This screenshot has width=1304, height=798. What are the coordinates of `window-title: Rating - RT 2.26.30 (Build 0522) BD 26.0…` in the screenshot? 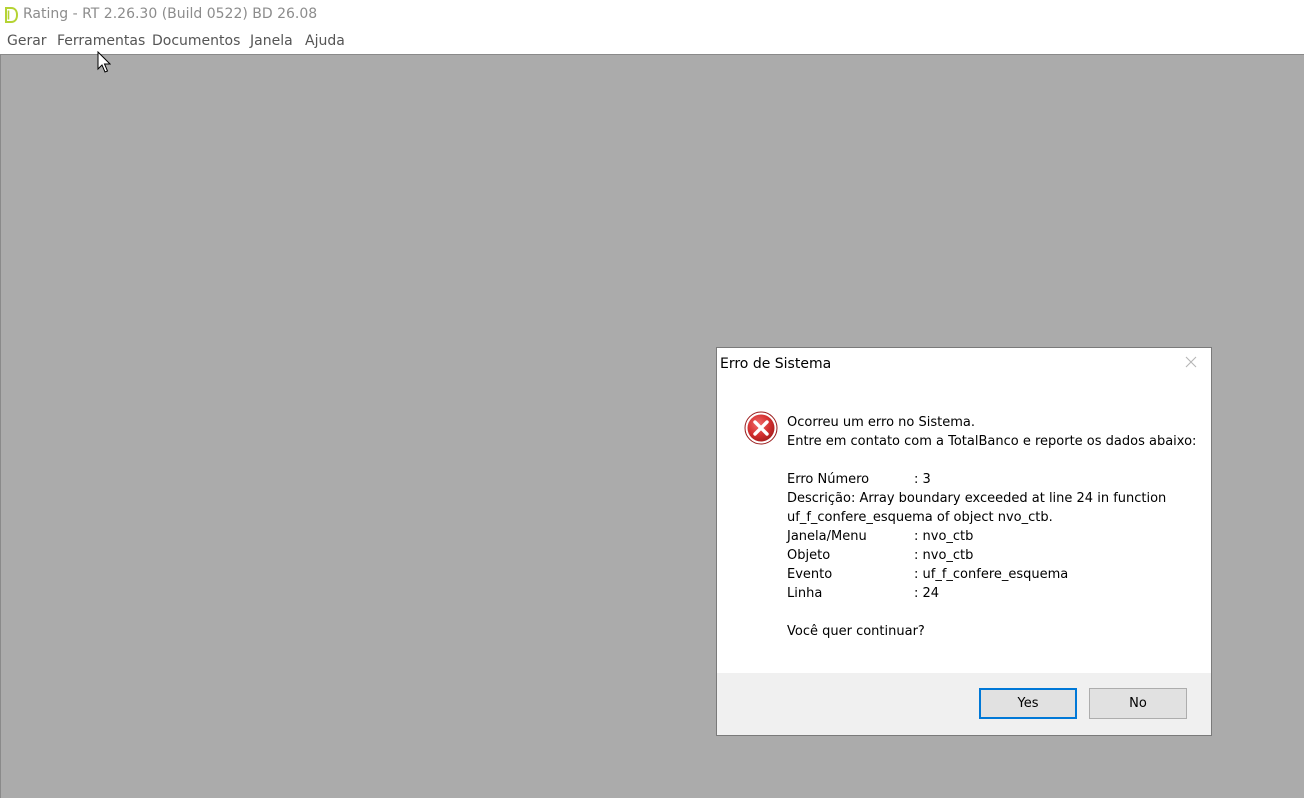 It's located at (170, 14).